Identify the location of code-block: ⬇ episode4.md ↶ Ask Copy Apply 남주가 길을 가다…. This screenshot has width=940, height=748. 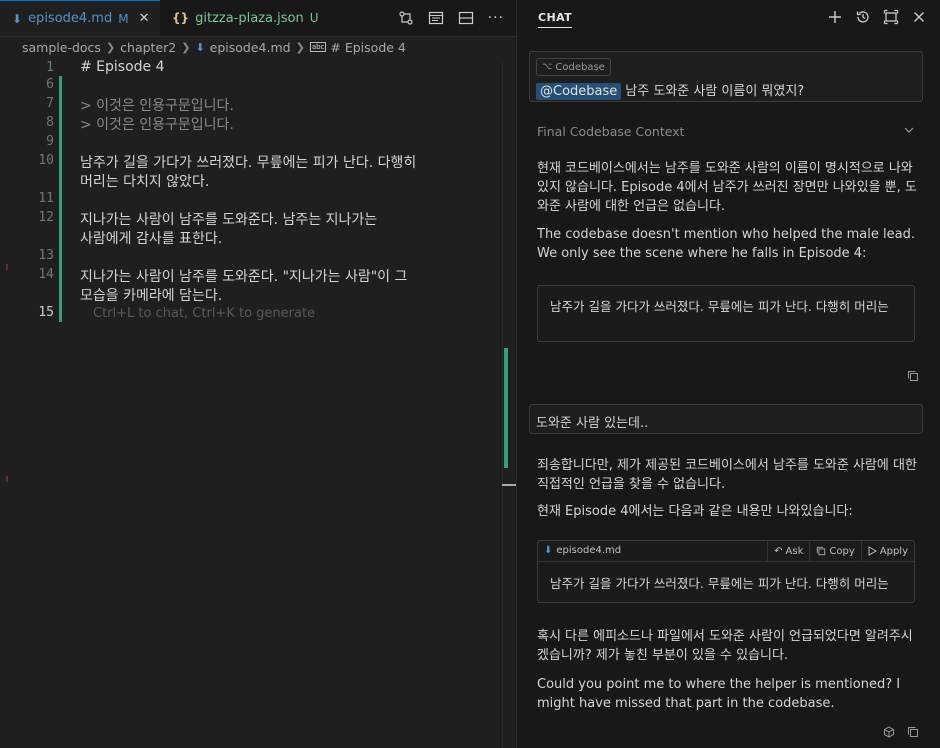
(726, 571).